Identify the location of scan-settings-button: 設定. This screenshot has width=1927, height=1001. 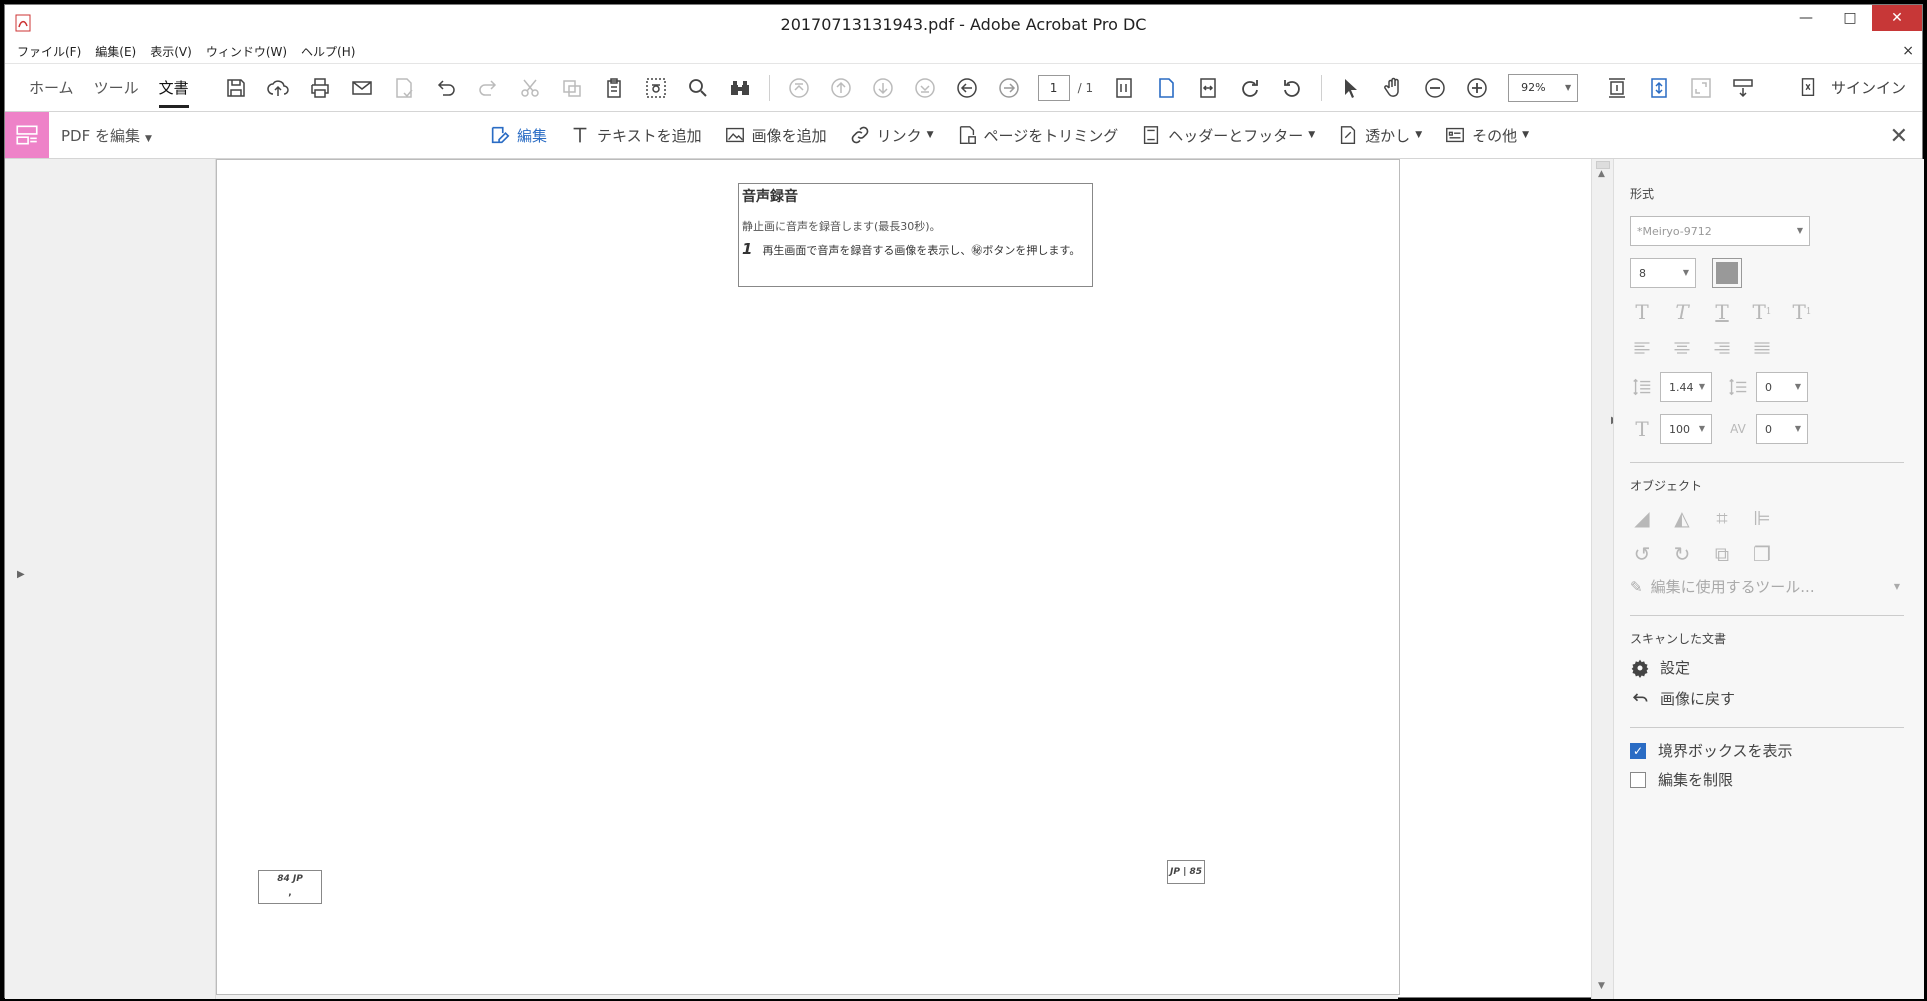
(1767, 667).